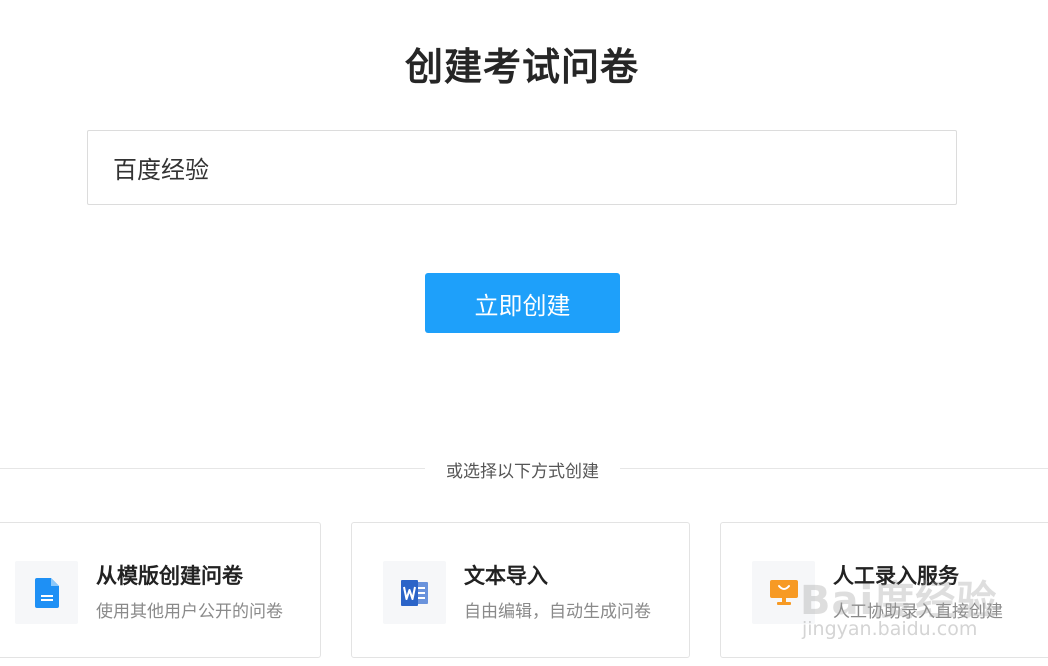 The width and height of the screenshot is (1048, 666). Describe the element at coordinates (522, 303) in the screenshot. I see `create-now-button: 立即创建` at that location.